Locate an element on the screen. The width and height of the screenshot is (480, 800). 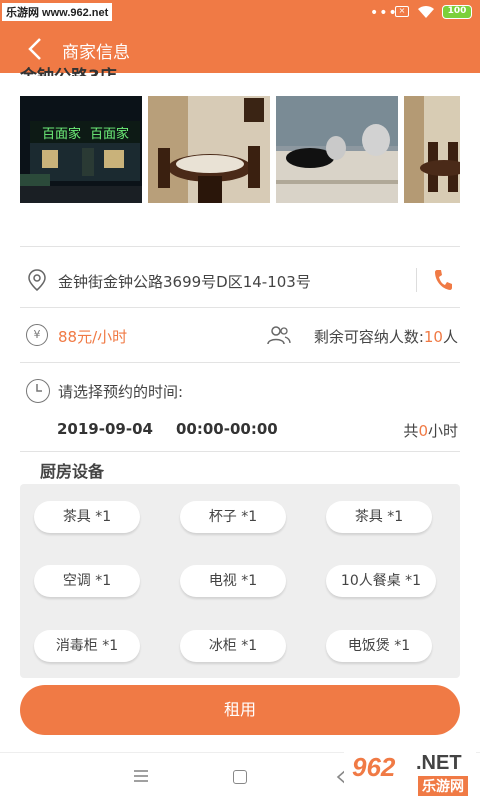
kitchen-photo is located at coordinates (337, 149).